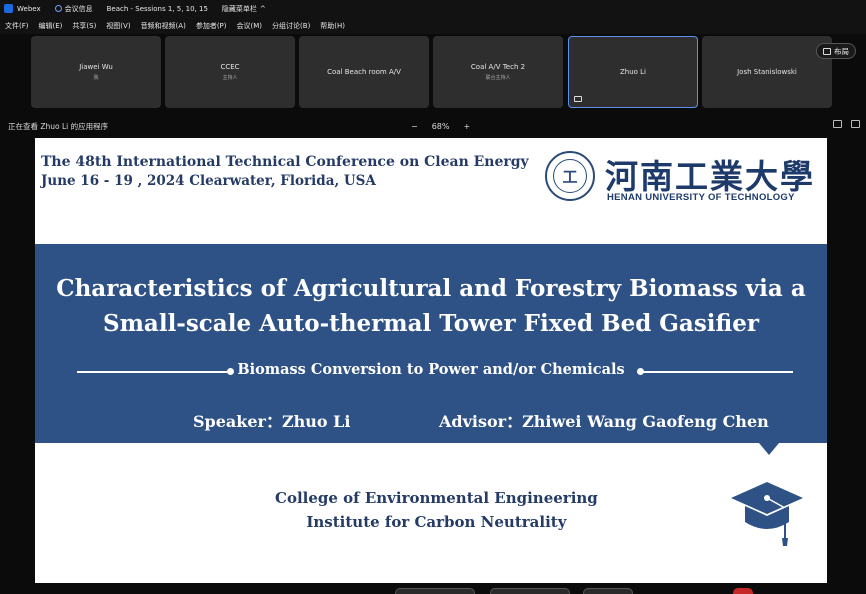  Describe the element at coordinates (332, 26) in the screenshot. I see `menu-help: 帮助(H)` at that location.